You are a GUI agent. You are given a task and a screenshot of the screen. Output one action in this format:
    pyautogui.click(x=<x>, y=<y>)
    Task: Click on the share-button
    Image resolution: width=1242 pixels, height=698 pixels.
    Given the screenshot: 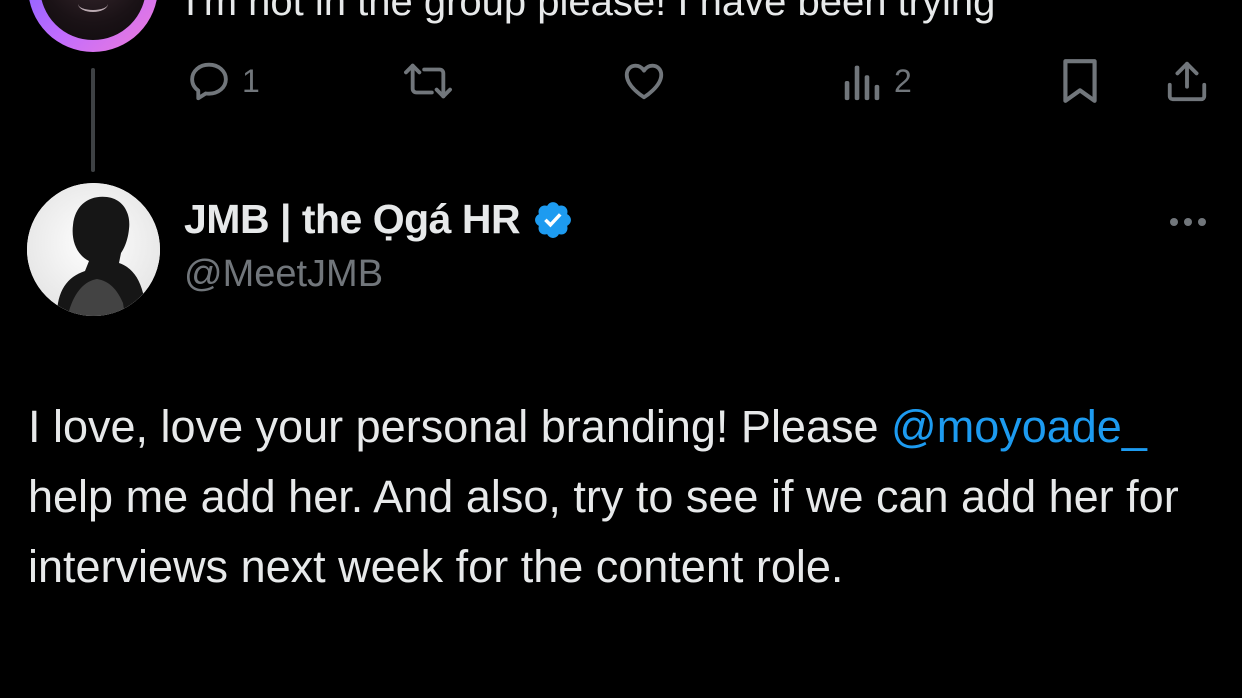 What is the action you would take?
    pyautogui.click(x=1187, y=81)
    